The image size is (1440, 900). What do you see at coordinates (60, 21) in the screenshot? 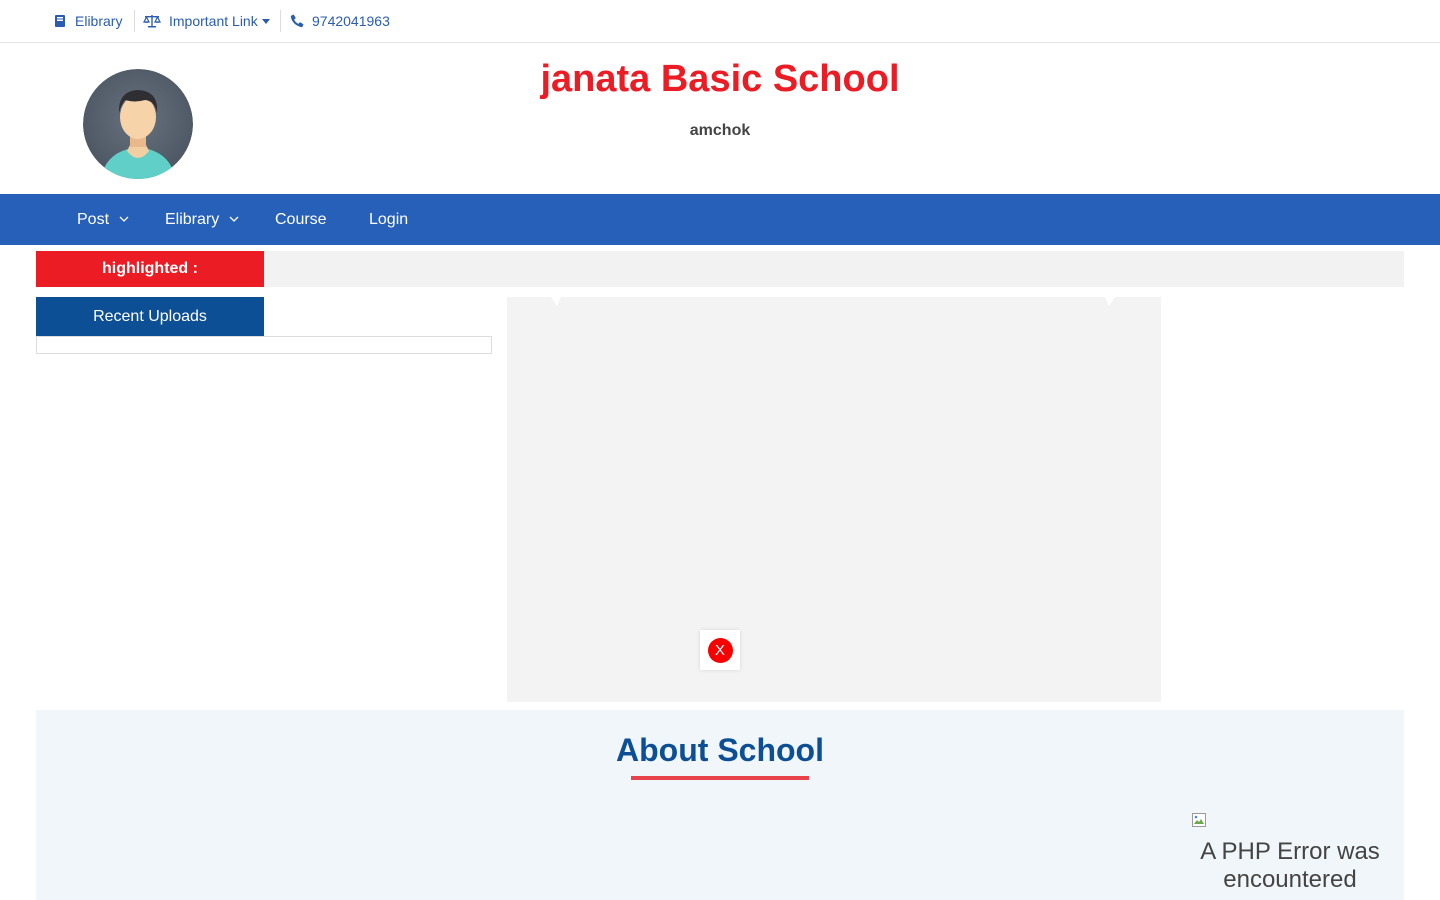
I see `book-icon` at bounding box center [60, 21].